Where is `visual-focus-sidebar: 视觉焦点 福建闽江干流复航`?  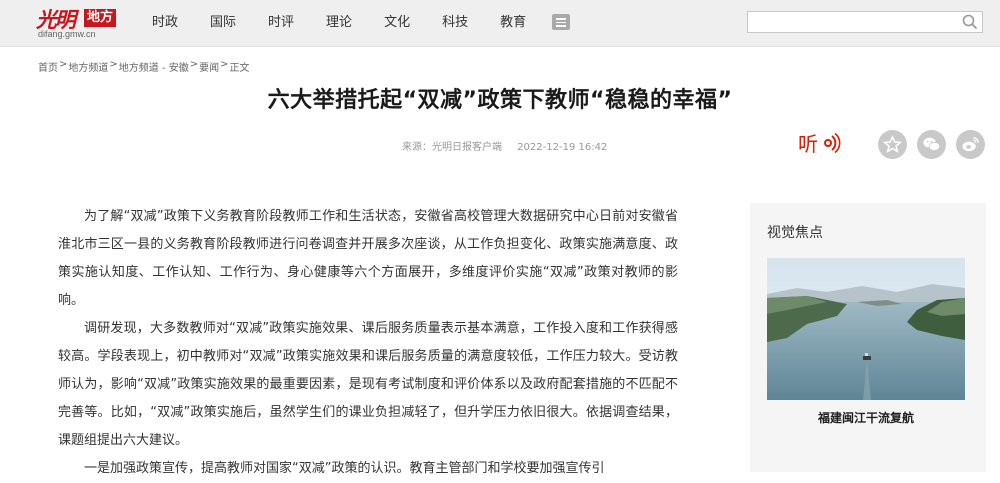 visual-focus-sidebar: 视觉焦点 福建闽江干流复航 is located at coordinates (868, 337).